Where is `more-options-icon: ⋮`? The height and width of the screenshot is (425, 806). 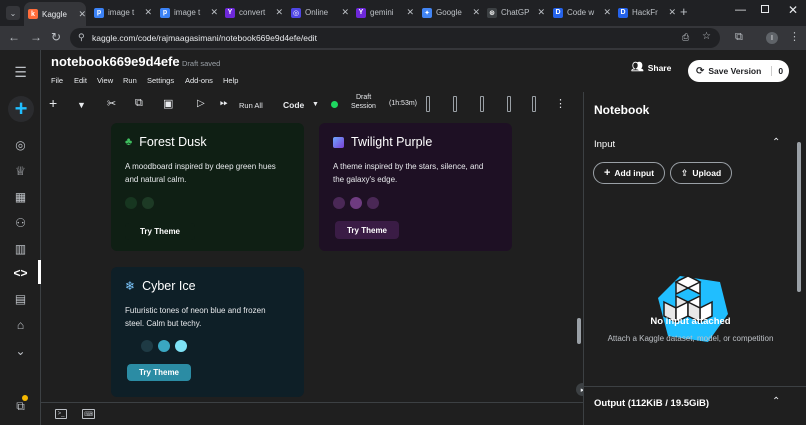 more-options-icon: ⋮ is located at coordinates (560, 103).